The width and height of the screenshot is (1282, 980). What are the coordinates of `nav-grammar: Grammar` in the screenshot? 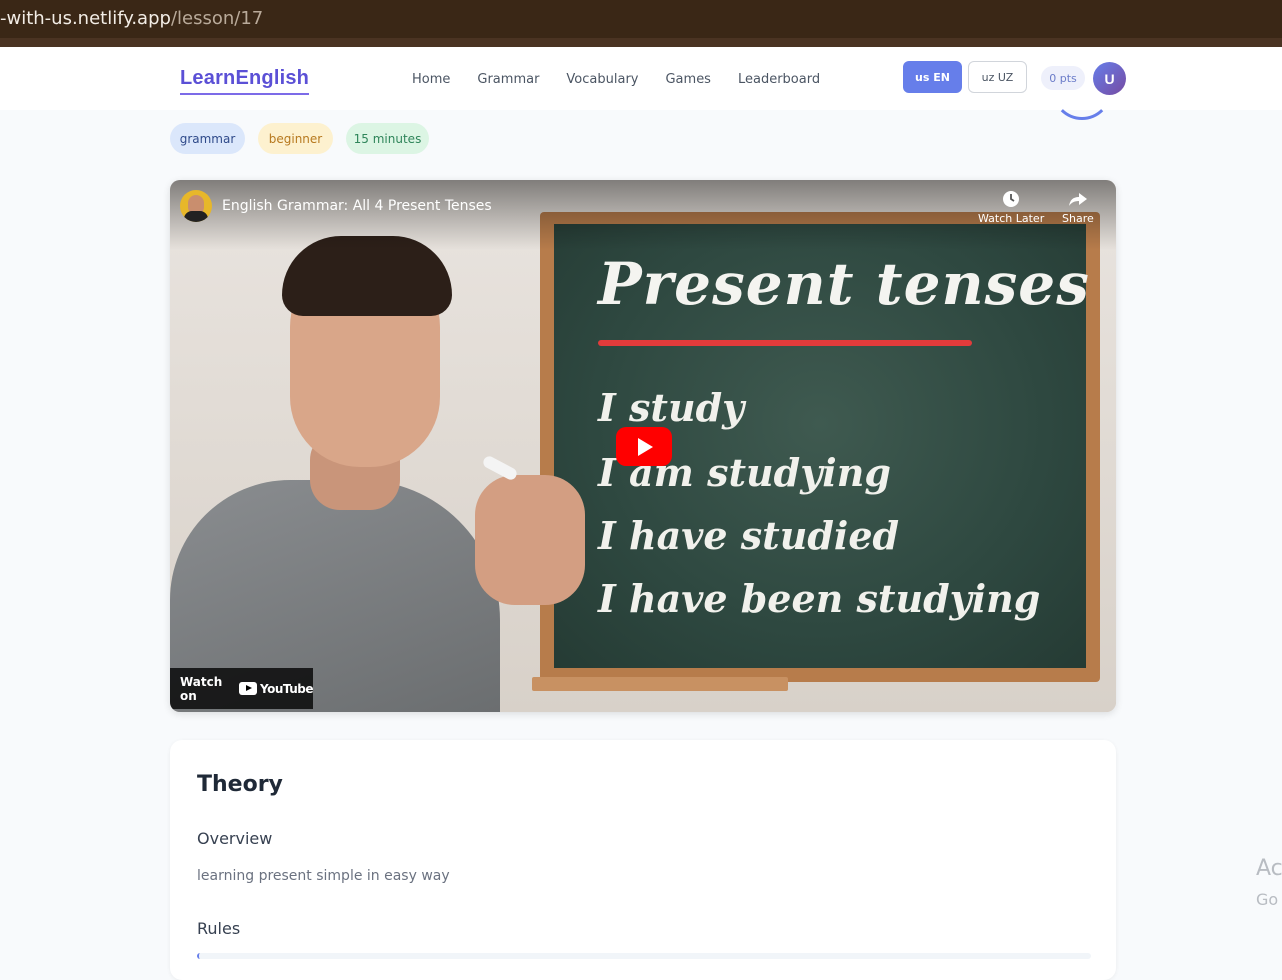 It's located at (508, 79).